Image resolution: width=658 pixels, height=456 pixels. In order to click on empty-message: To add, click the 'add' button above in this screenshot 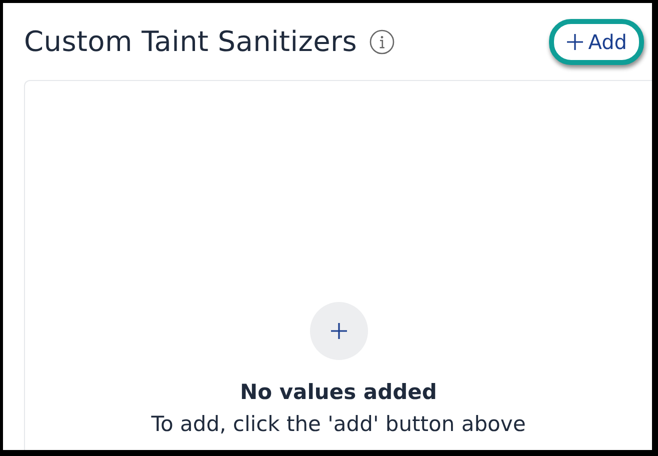, I will do `click(338, 424)`.